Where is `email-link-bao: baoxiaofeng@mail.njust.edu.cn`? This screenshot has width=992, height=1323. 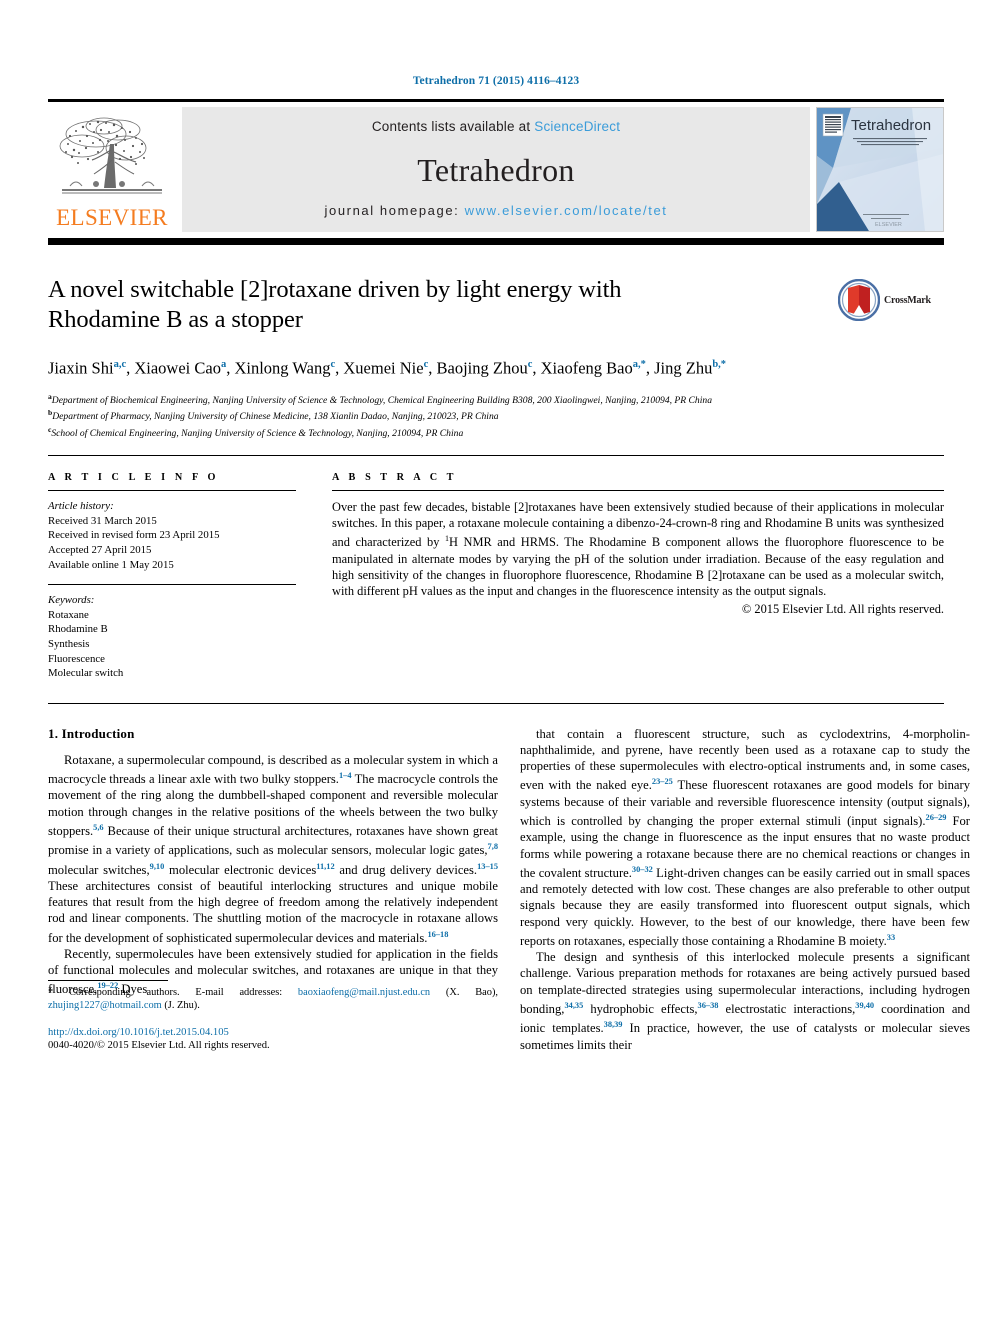
email-link-bao: baoxiaofeng@mail.njust.edu.cn is located at coordinates (364, 992).